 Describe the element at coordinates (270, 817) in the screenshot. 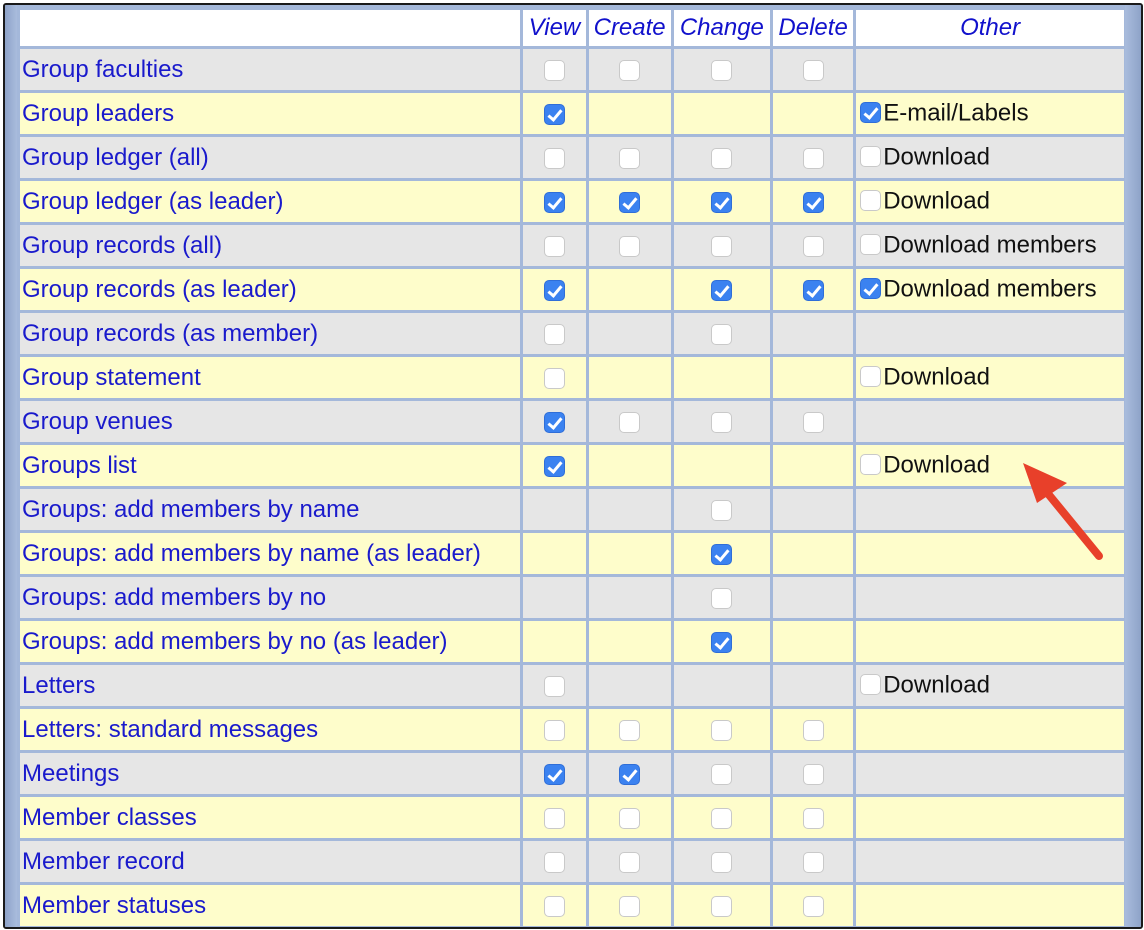

I see `permission-name-link: Member classes` at that location.